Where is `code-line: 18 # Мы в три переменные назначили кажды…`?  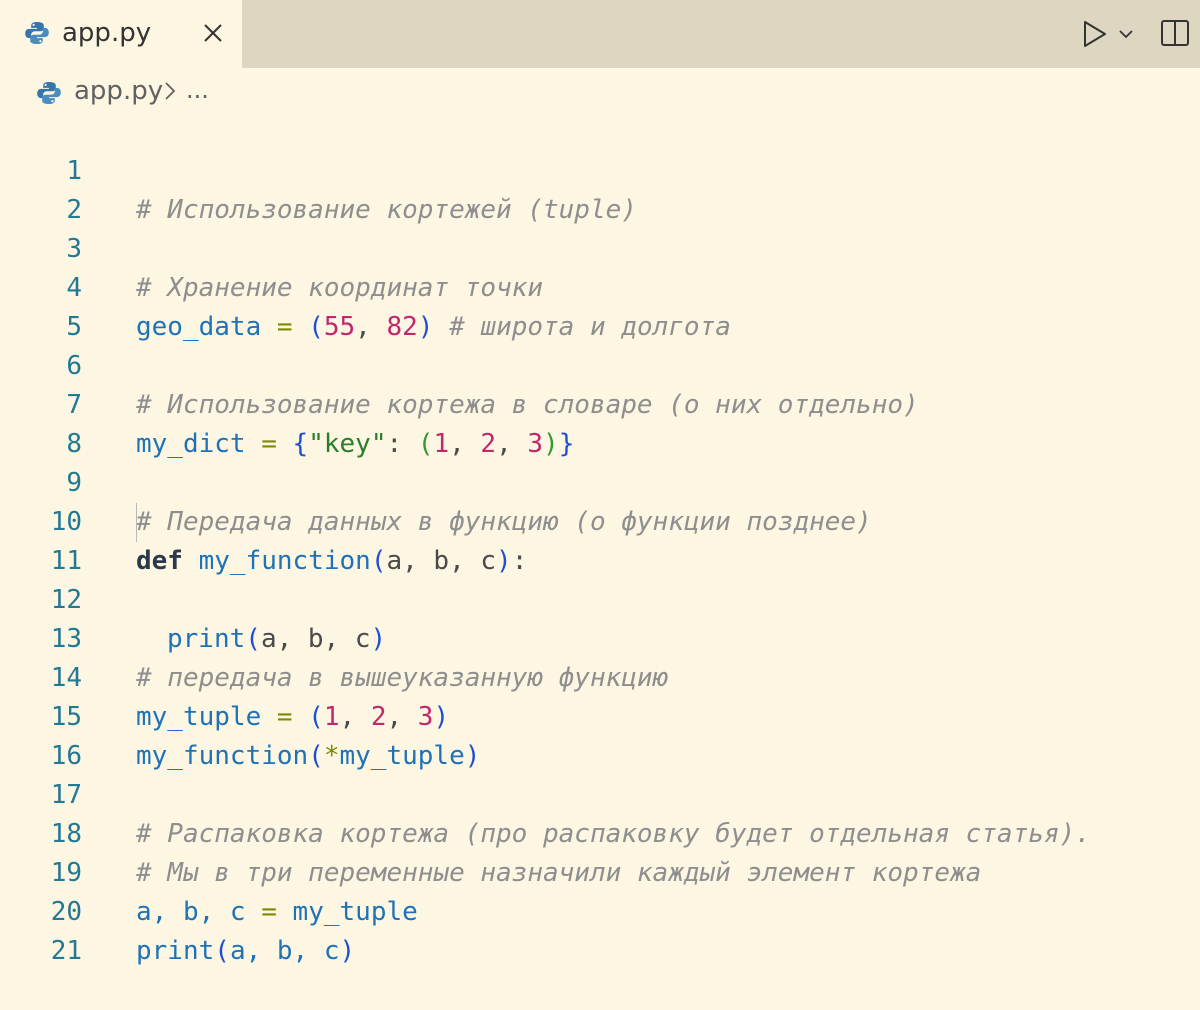 code-line: 18 # Мы в три переменные назначили кажды… is located at coordinates (600, 832).